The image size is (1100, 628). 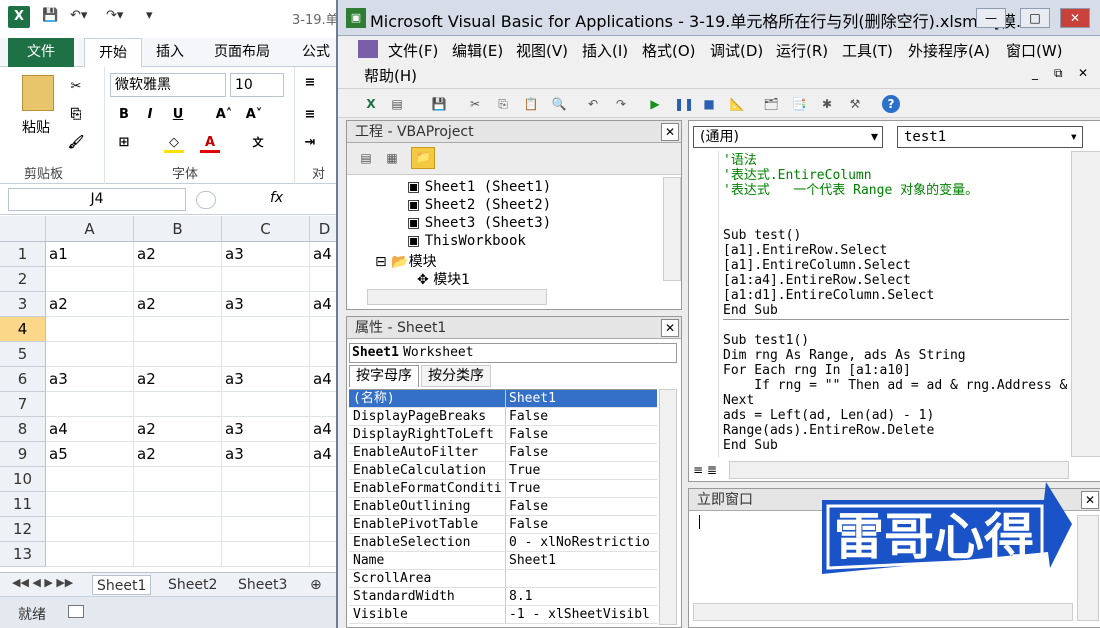 What do you see at coordinates (593, 104) in the screenshot?
I see `undo-icon: ↶` at bounding box center [593, 104].